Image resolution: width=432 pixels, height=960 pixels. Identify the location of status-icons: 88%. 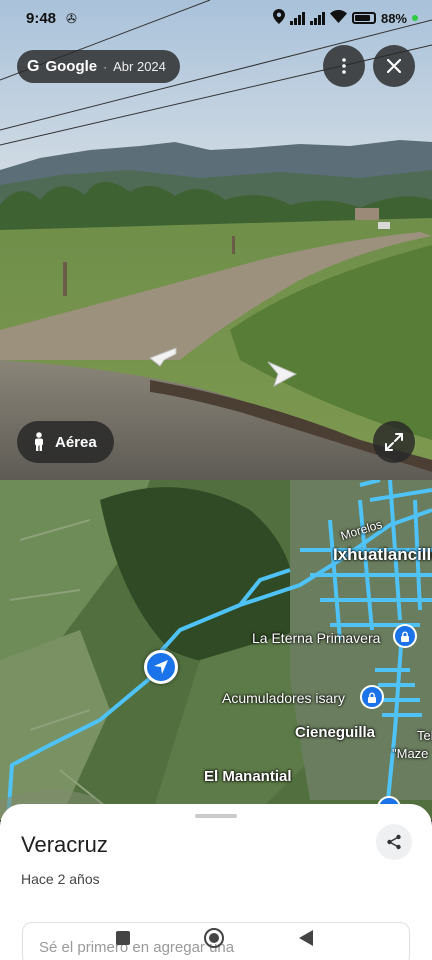
(345, 18).